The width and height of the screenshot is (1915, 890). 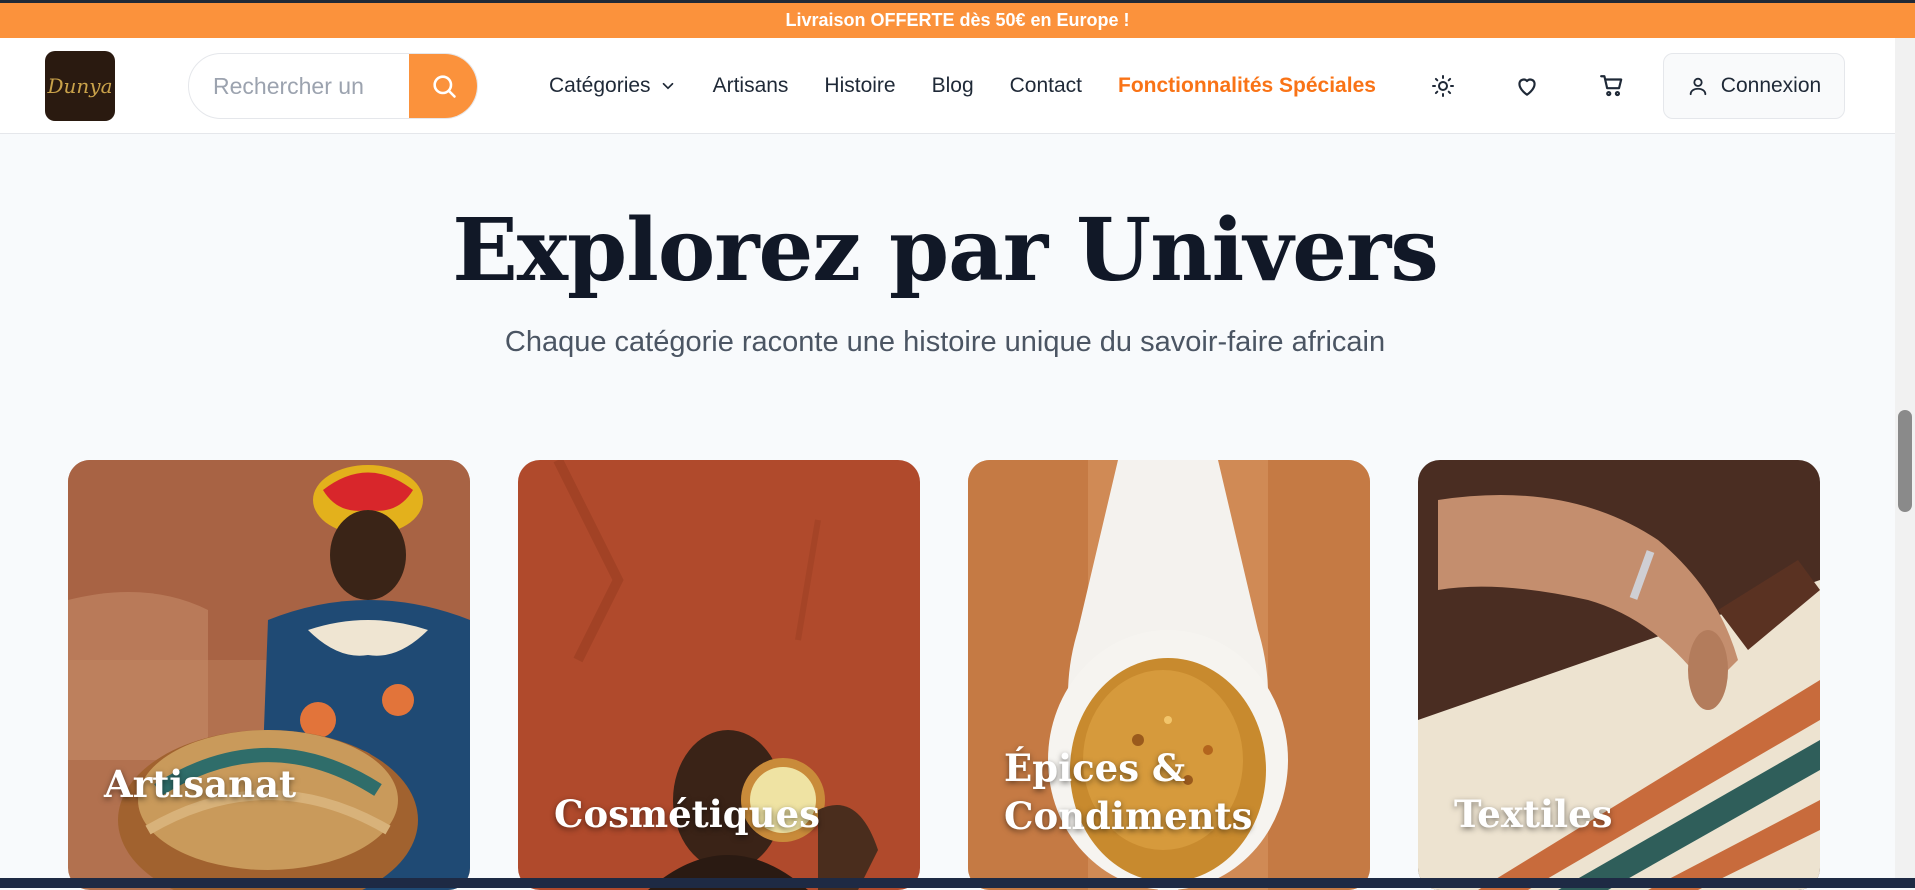 What do you see at coordinates (299, 86) in the screenshot?
I see `search-input` at bounding box center [299, 86].